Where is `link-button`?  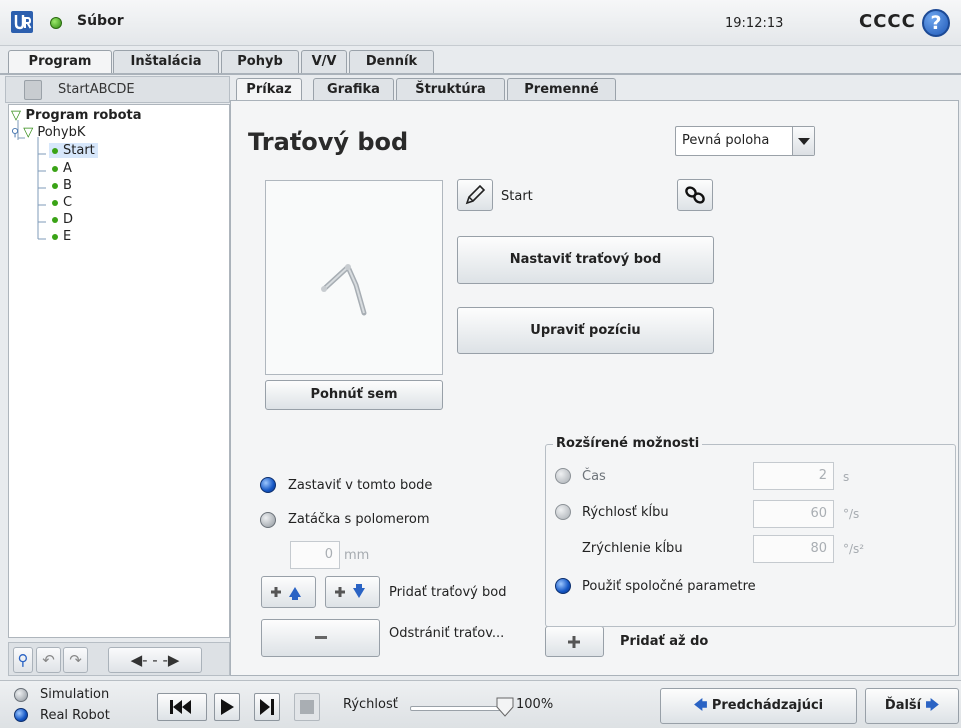 link-button is located at coordinates (695, 195).